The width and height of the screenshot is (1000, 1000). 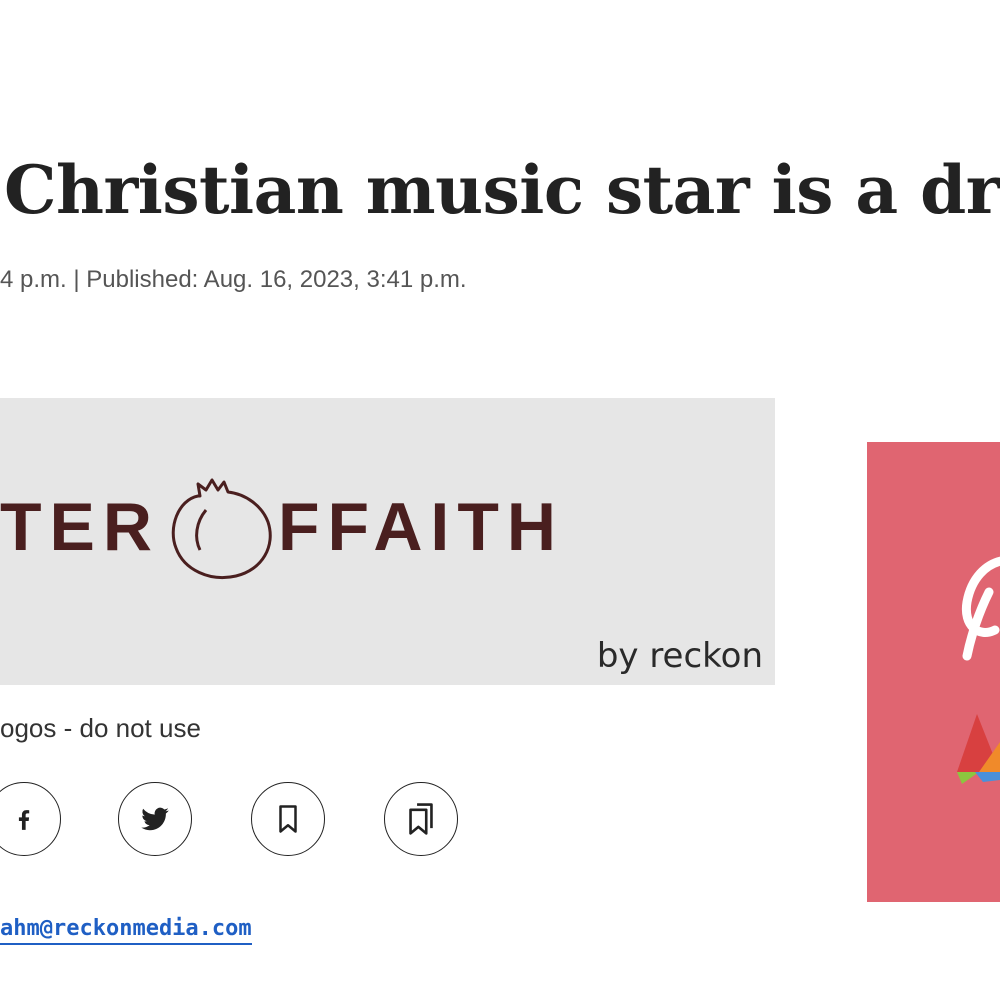 I want to click on author-email-link: ahm@reckonmedia.com, so click(x=126, y=930).